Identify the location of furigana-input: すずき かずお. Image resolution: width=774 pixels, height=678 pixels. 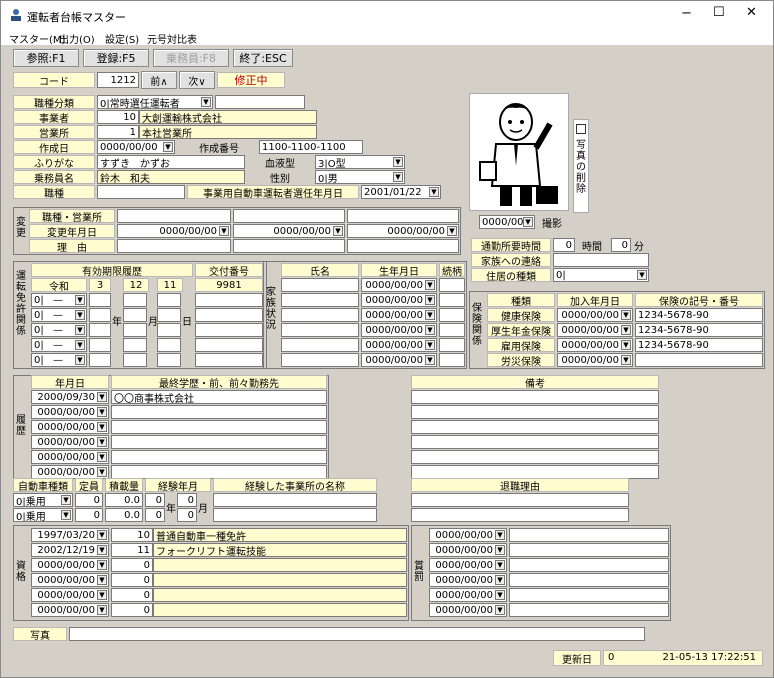
(171, 162).